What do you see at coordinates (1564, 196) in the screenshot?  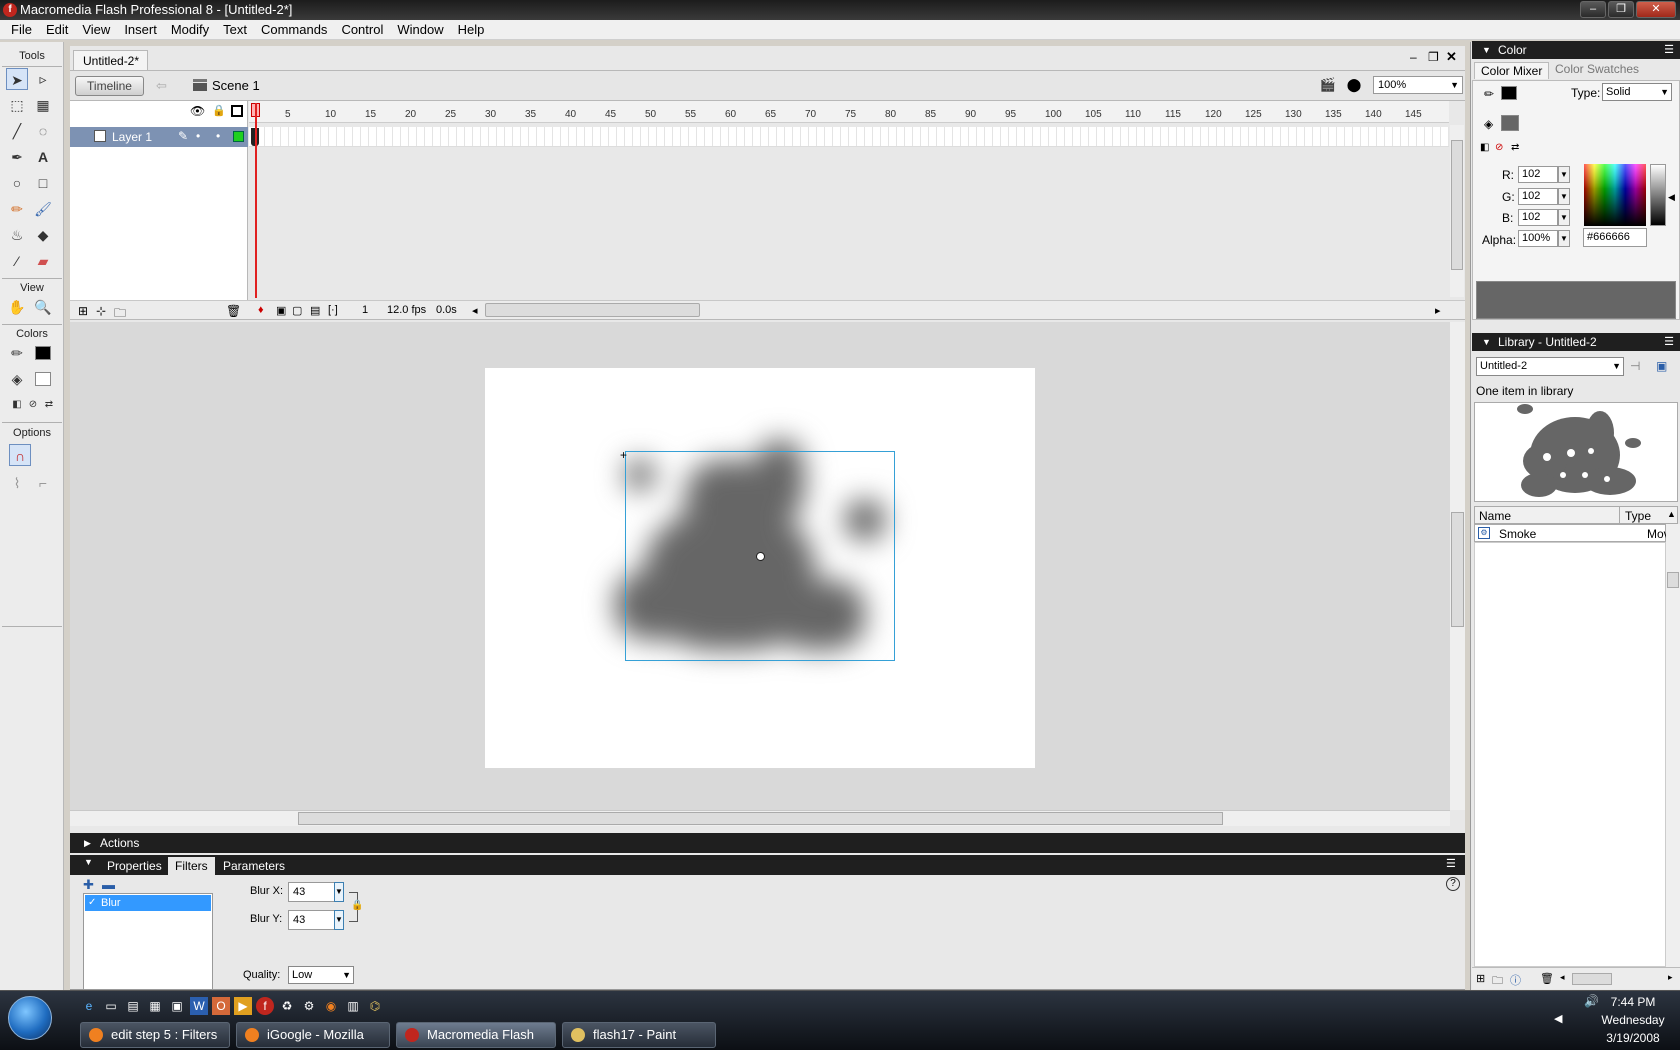 I see `g-dropdown-icon: ▼` at bounding box center [1564, 196].